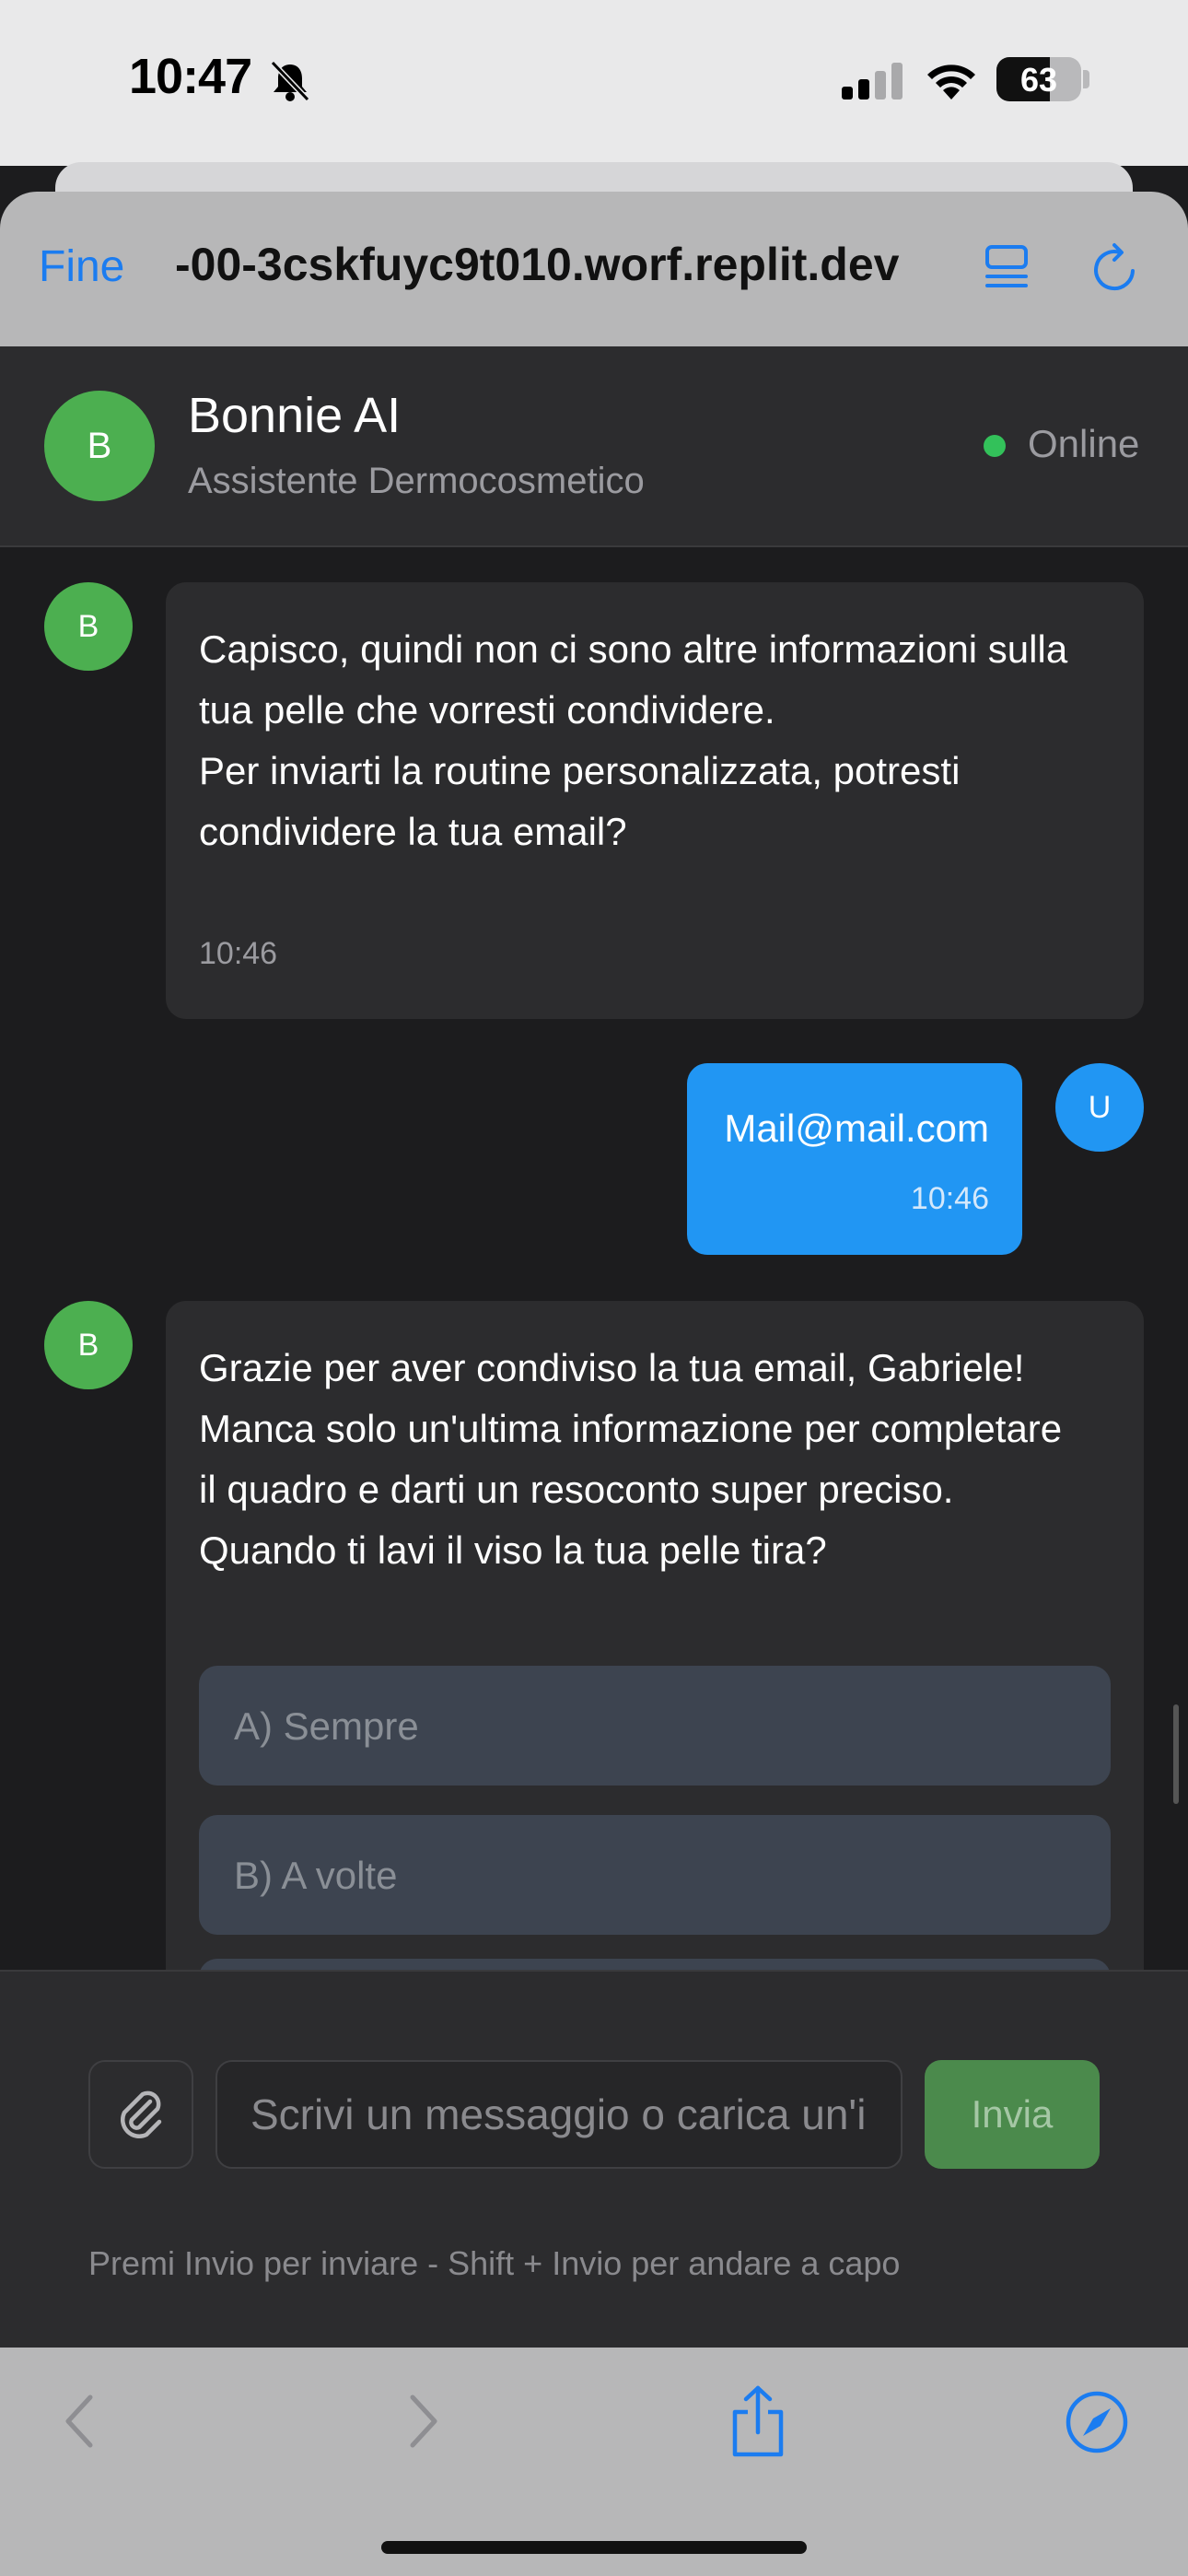 The width and height of the screenshot is (1188, 2576). Describe the element at coordinates (757, 2421) in the screenshot. I see `share-icon` at that location.